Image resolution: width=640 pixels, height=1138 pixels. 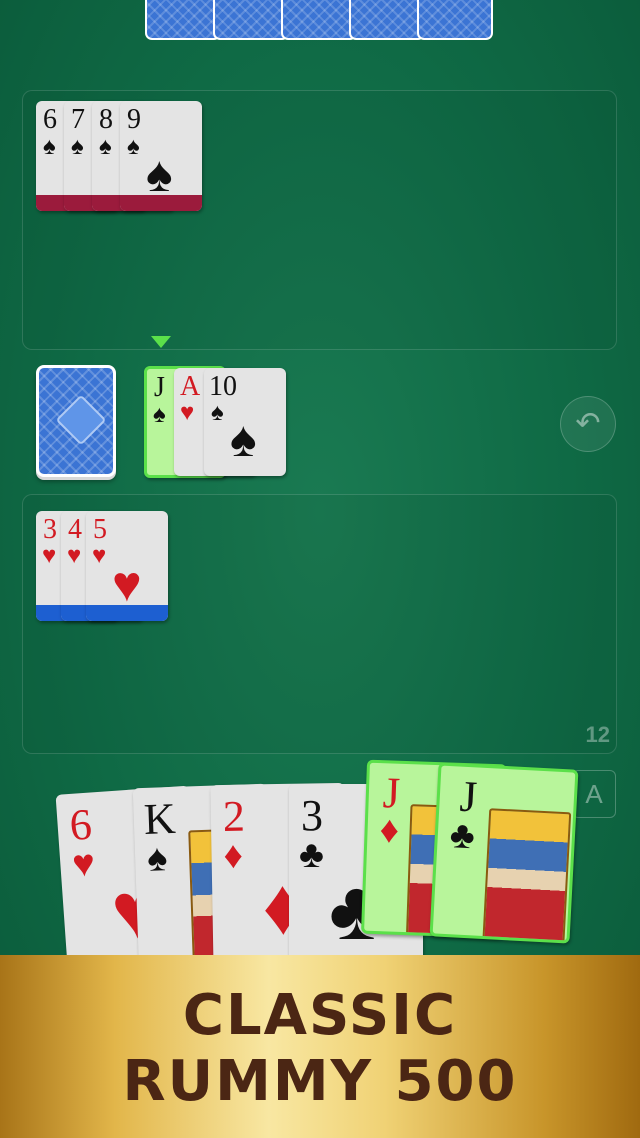 What do you see at coordinates (81, 420) in the screenshot?
I see `card-back-emblem-icon` at bounding box center [81, 420].